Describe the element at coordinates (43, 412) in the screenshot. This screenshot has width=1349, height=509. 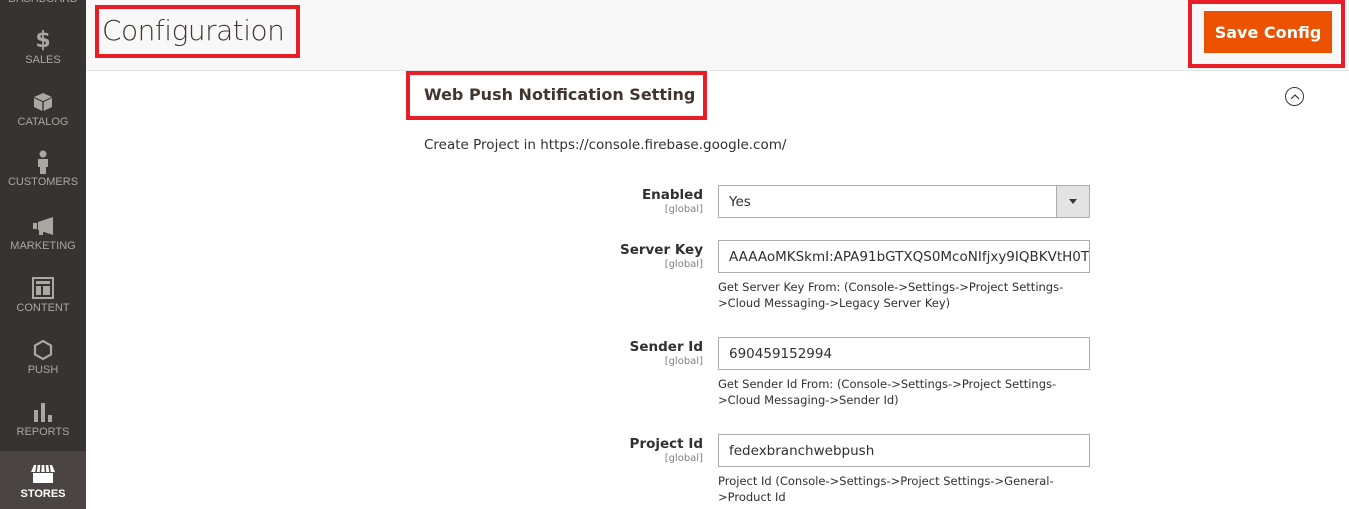
I see `bar-chart-icon` at that location.